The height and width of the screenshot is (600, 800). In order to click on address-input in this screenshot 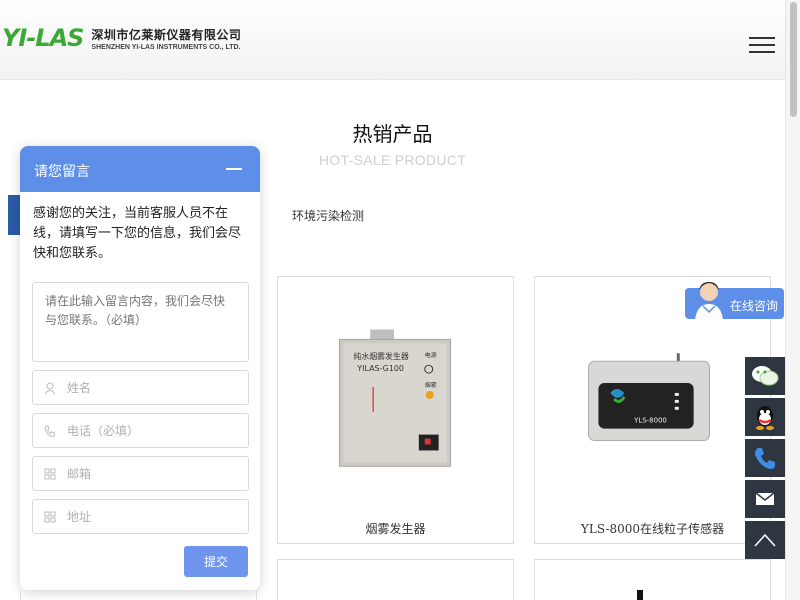, I will do `click(152, 516)`.